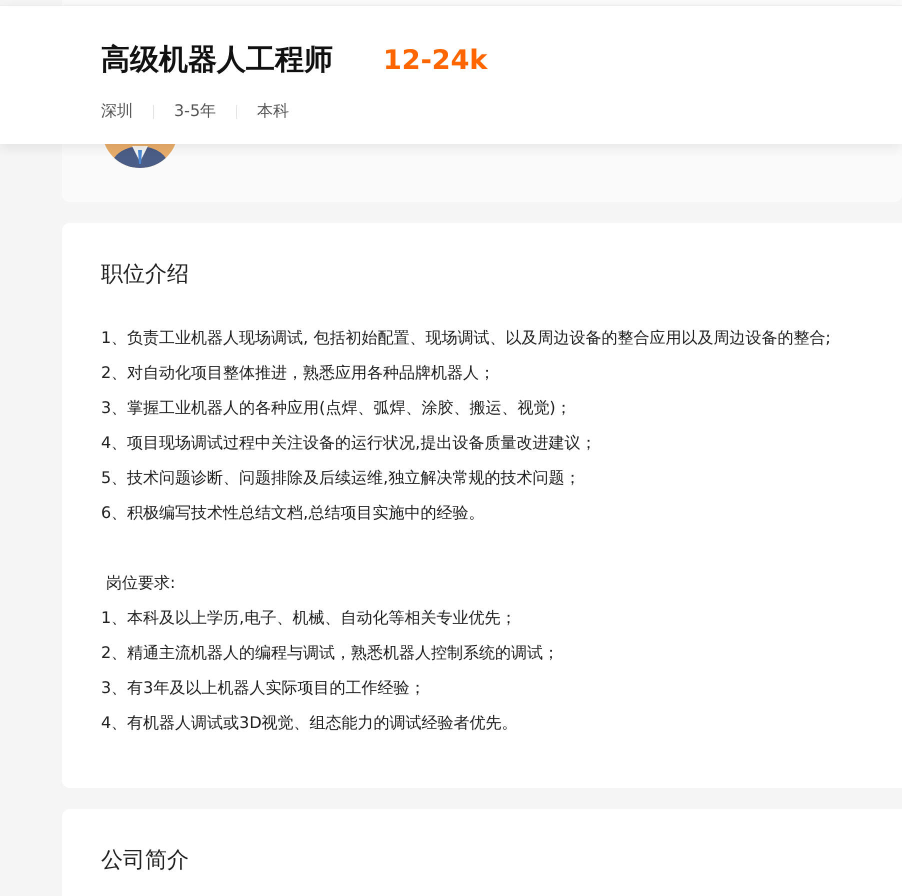 The image size is (902, 896). Describe the element at coordinates (145, 861) in the screenshot. I see `section-title: 公司简介` at that location.